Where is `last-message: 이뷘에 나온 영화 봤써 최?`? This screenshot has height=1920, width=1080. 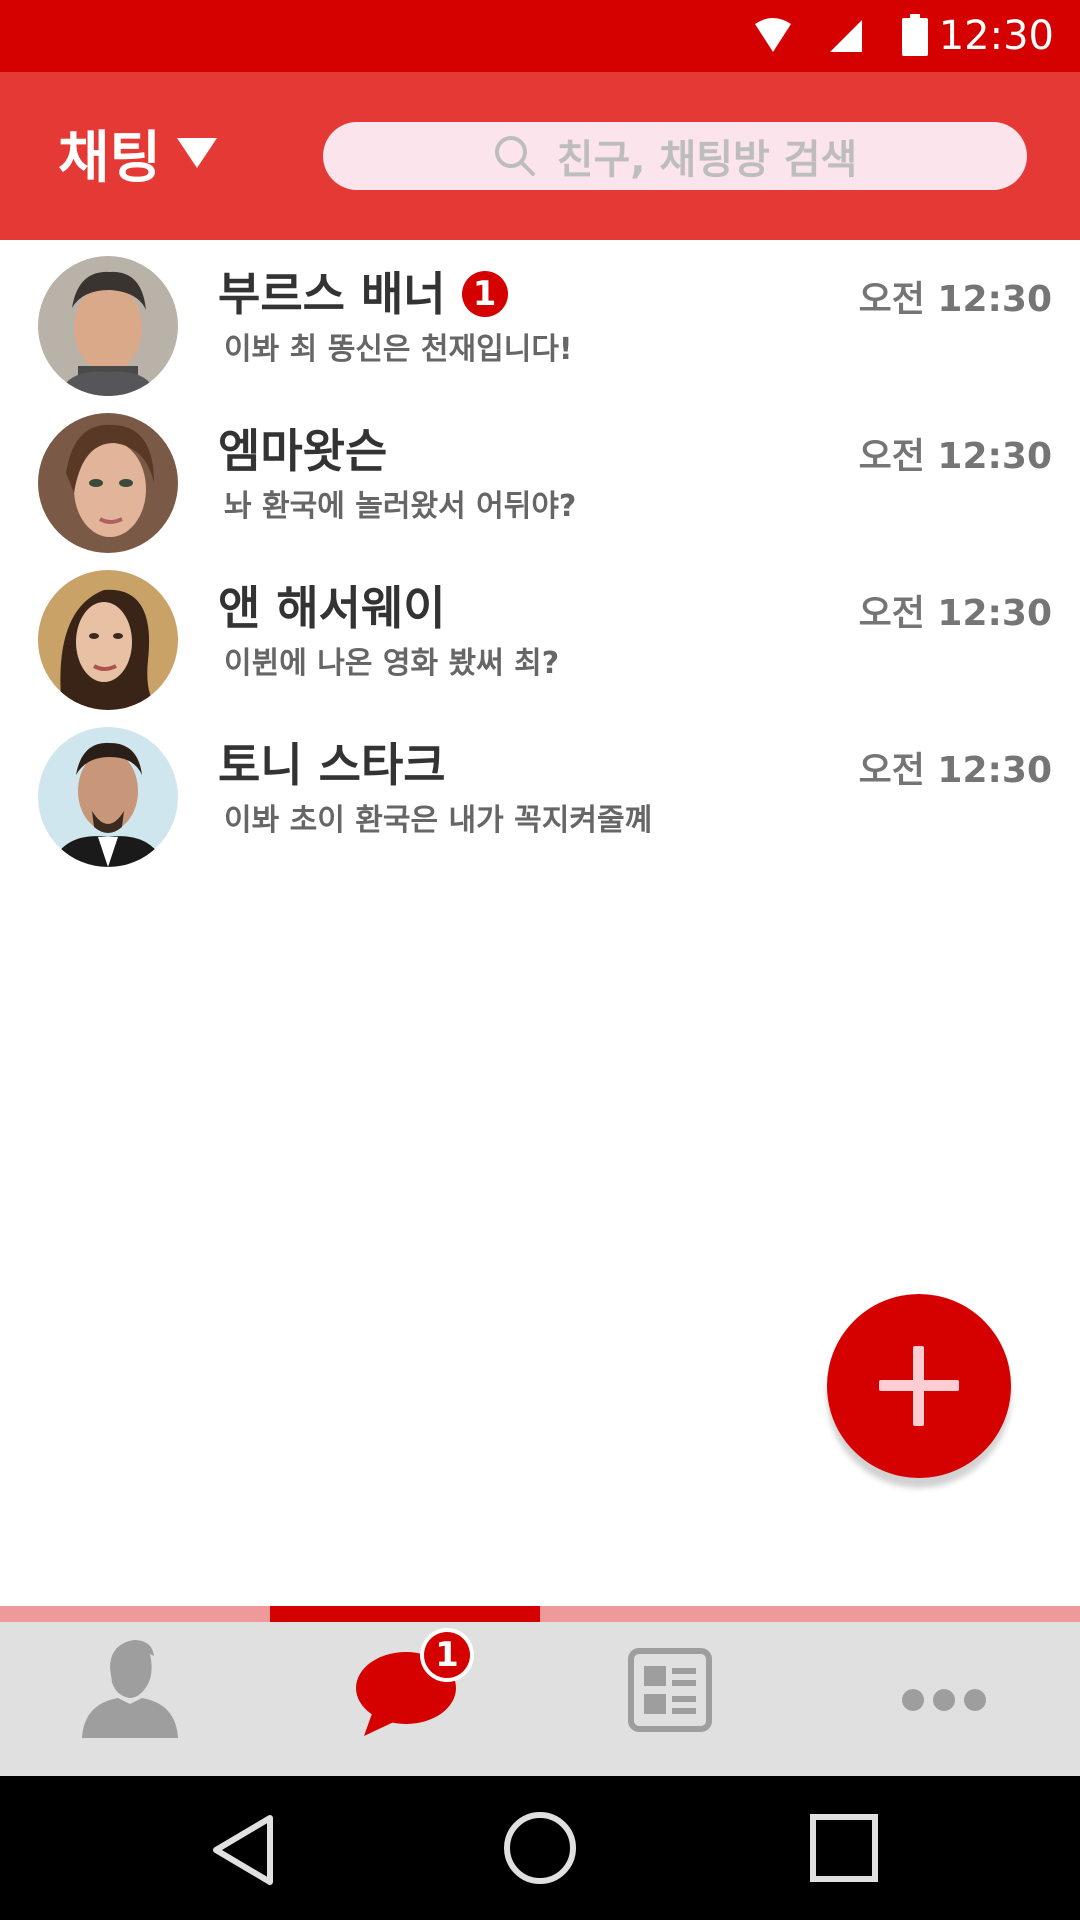
last-message: 이뷘에 나온 영화 봤써 최? is located at coordinates (392, 663).